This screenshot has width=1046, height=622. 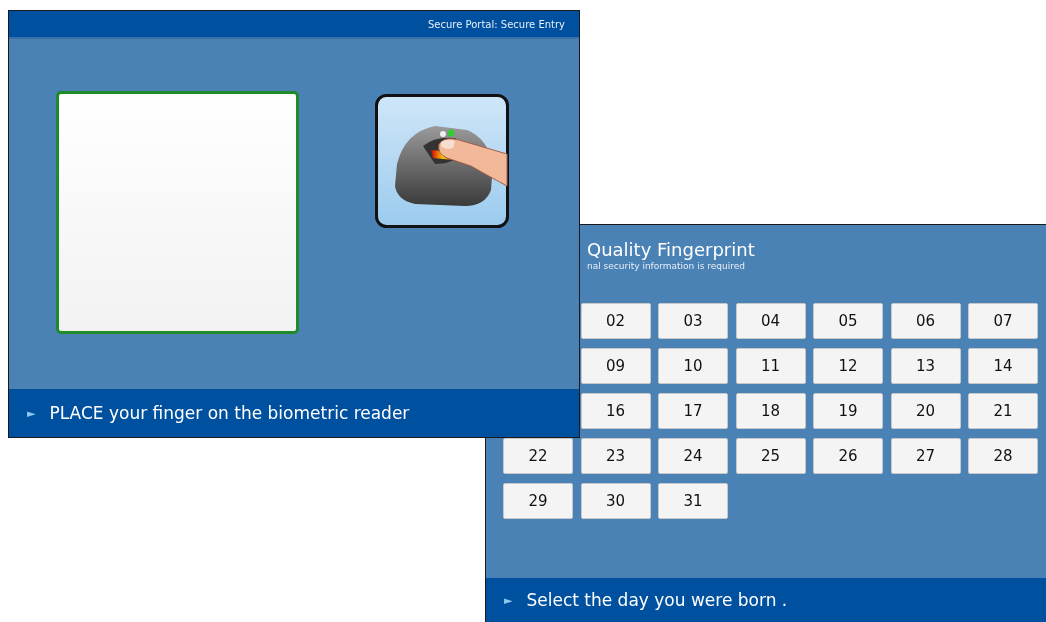 I want to click on day-button: 16, so click(x=615, y=411).